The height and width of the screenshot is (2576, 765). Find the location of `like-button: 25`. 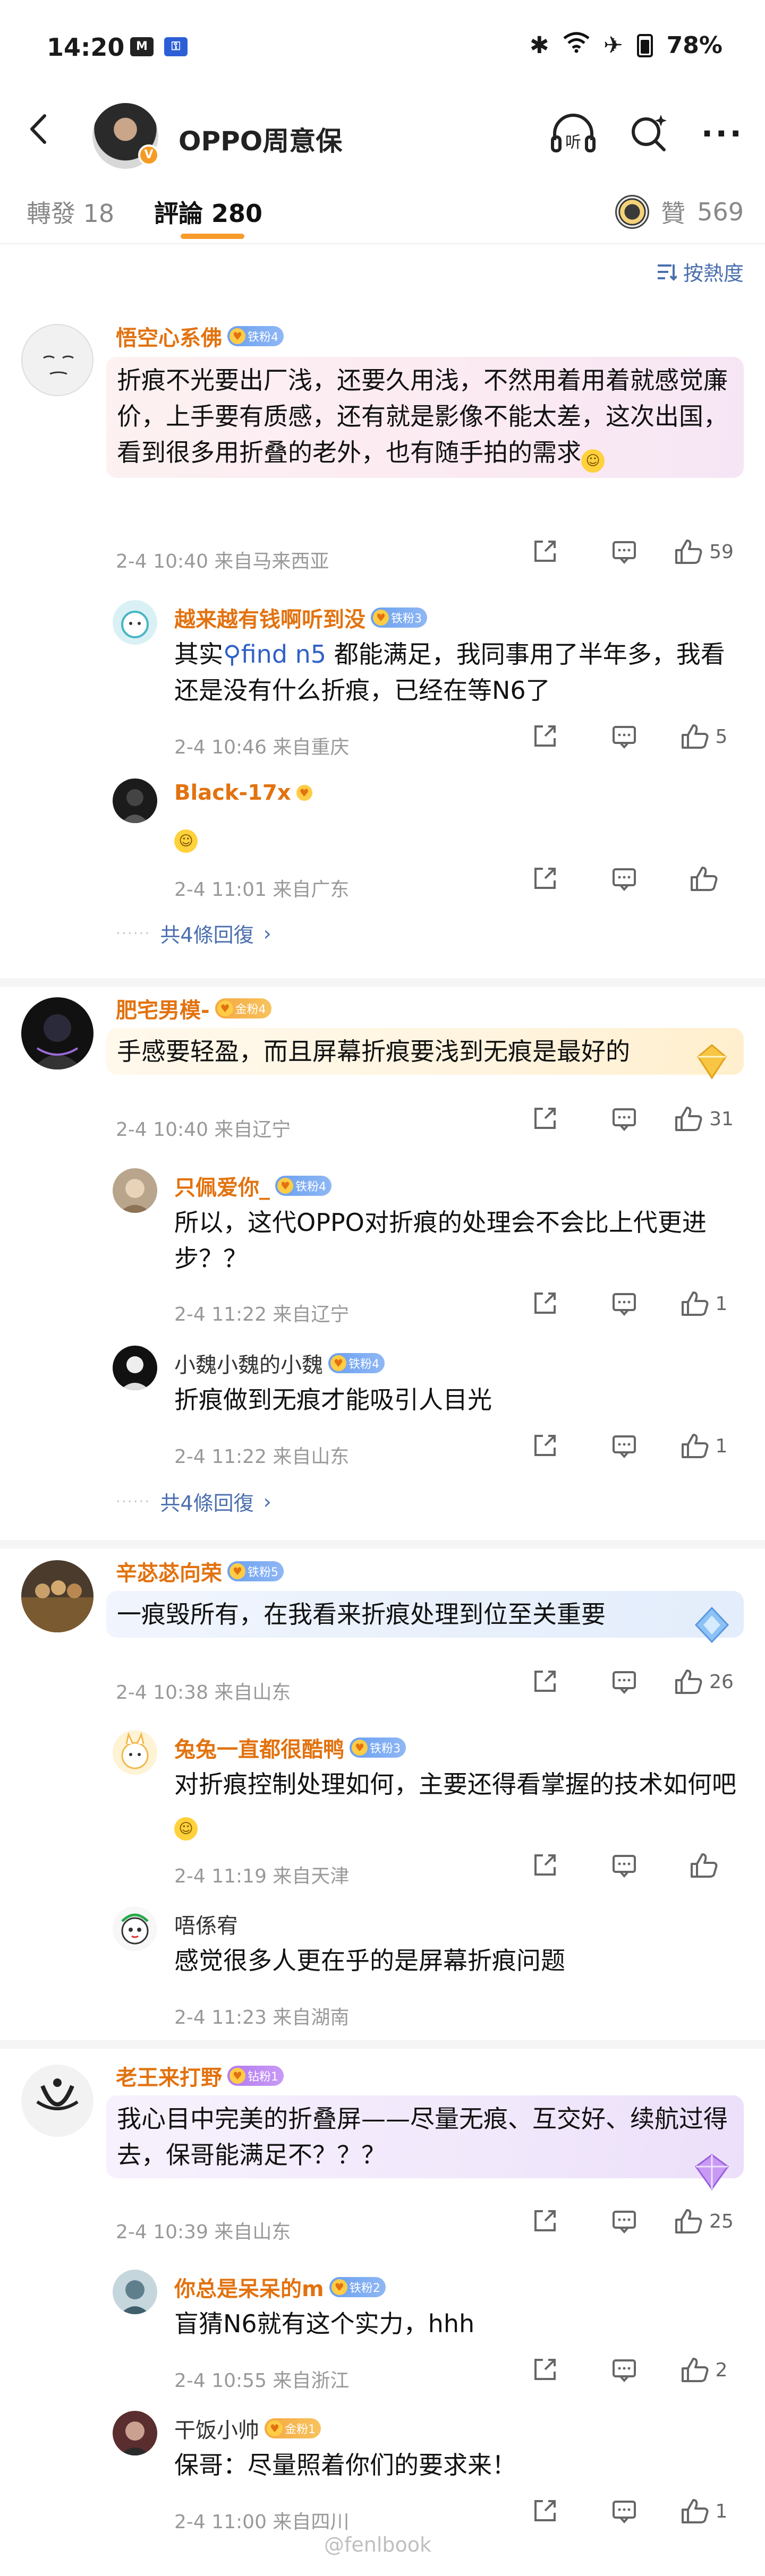

like-button: 25 is located at coordinates (704, 2221).